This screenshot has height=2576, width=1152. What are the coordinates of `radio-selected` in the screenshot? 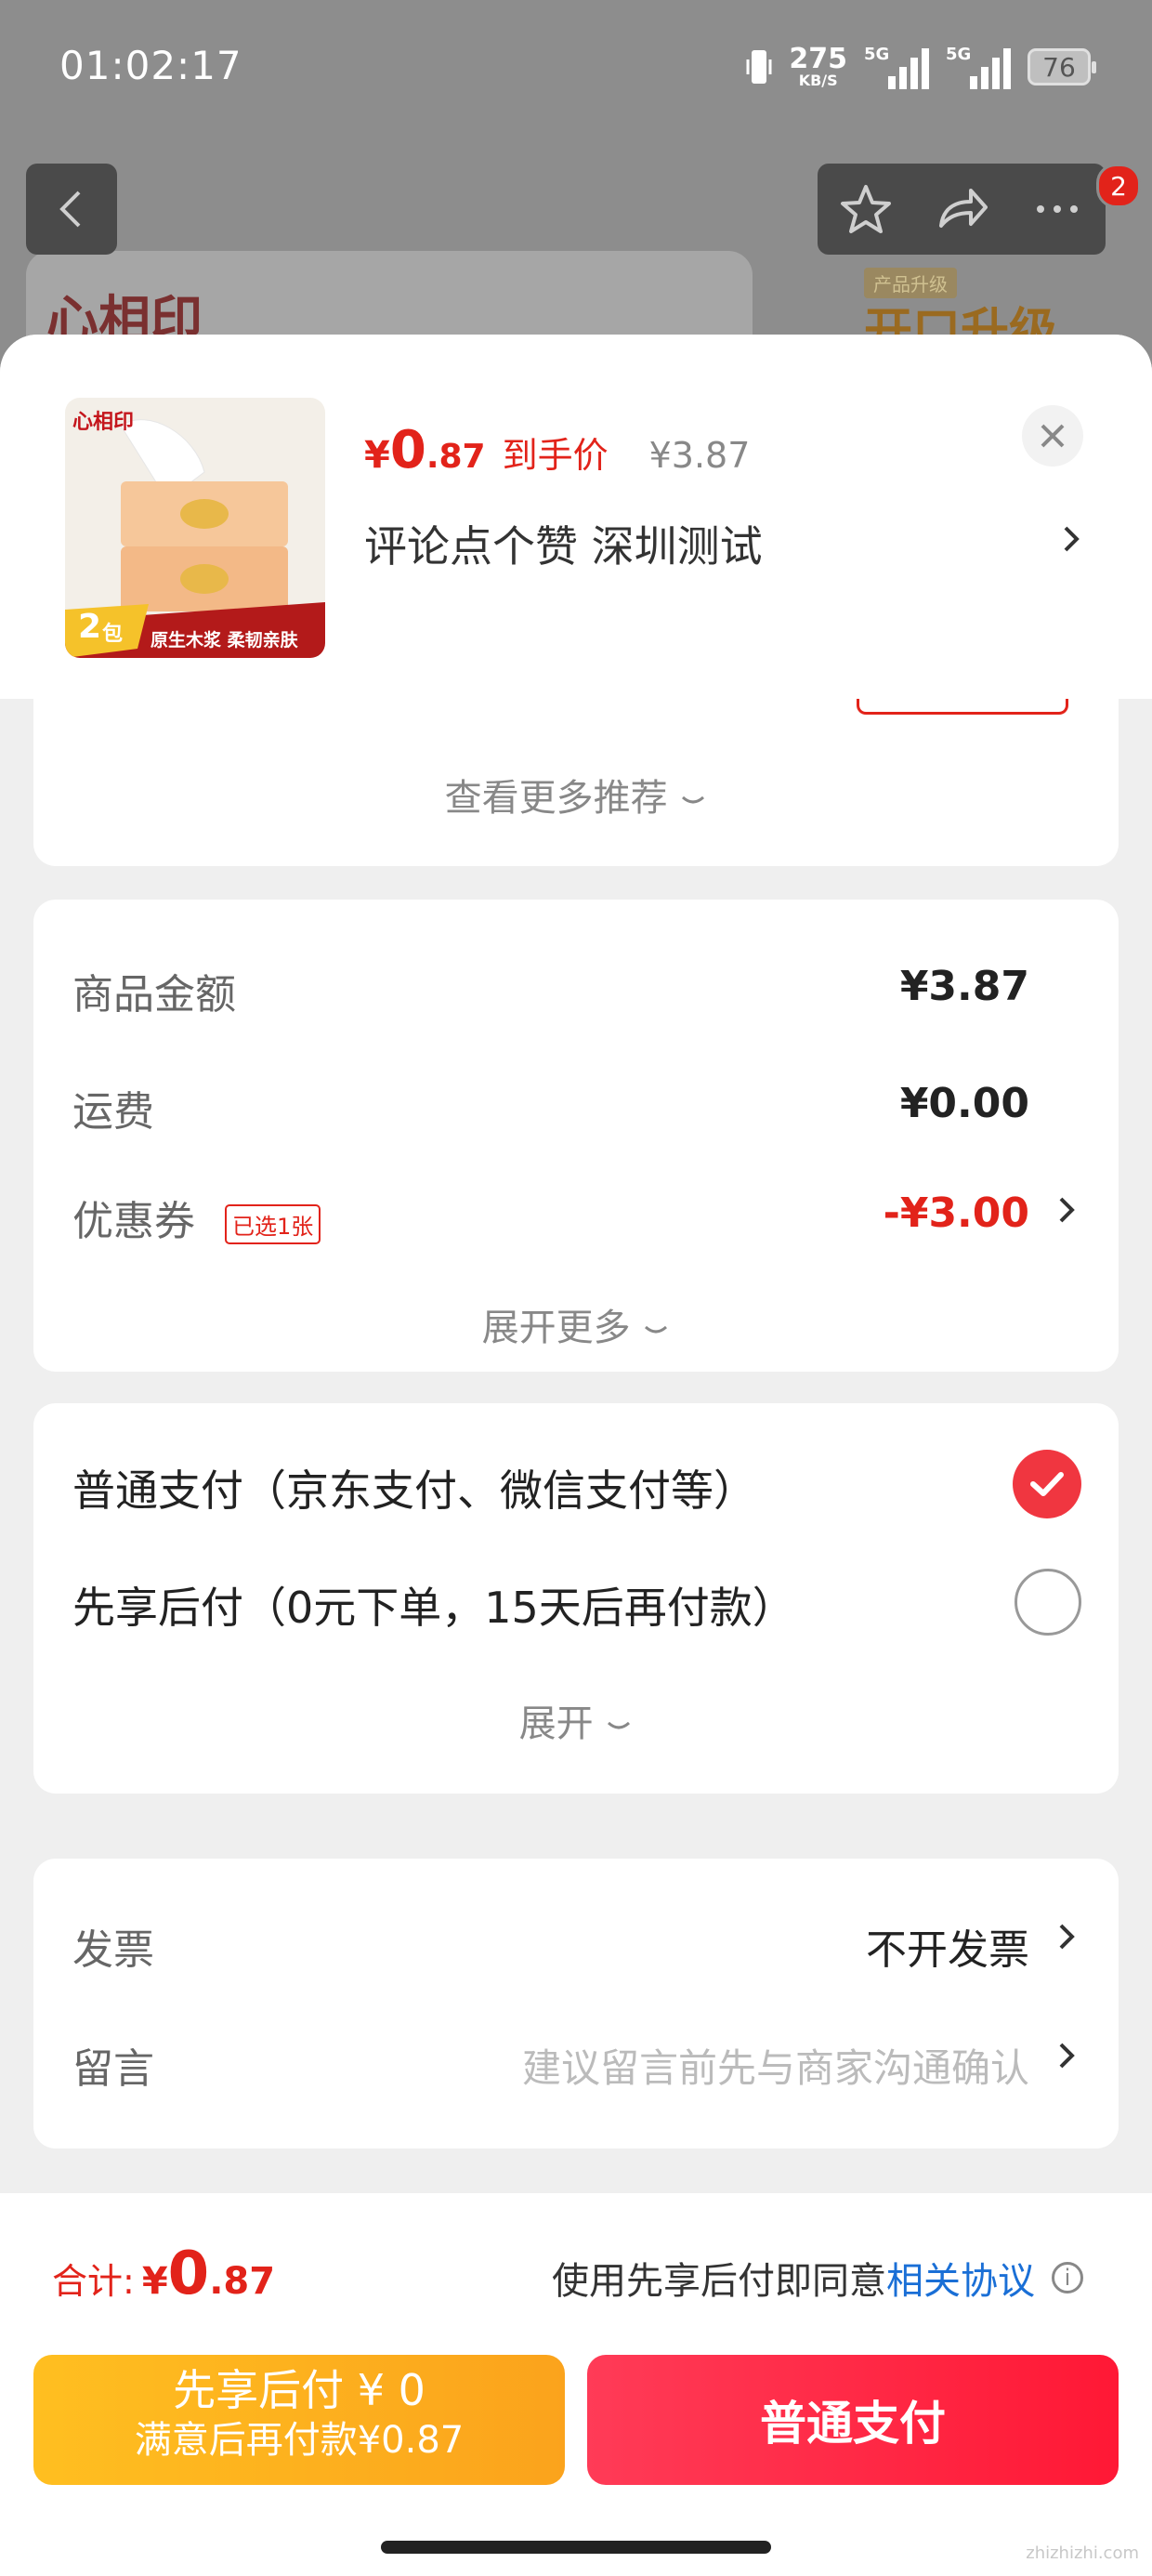 It's located at (1047, 1484).